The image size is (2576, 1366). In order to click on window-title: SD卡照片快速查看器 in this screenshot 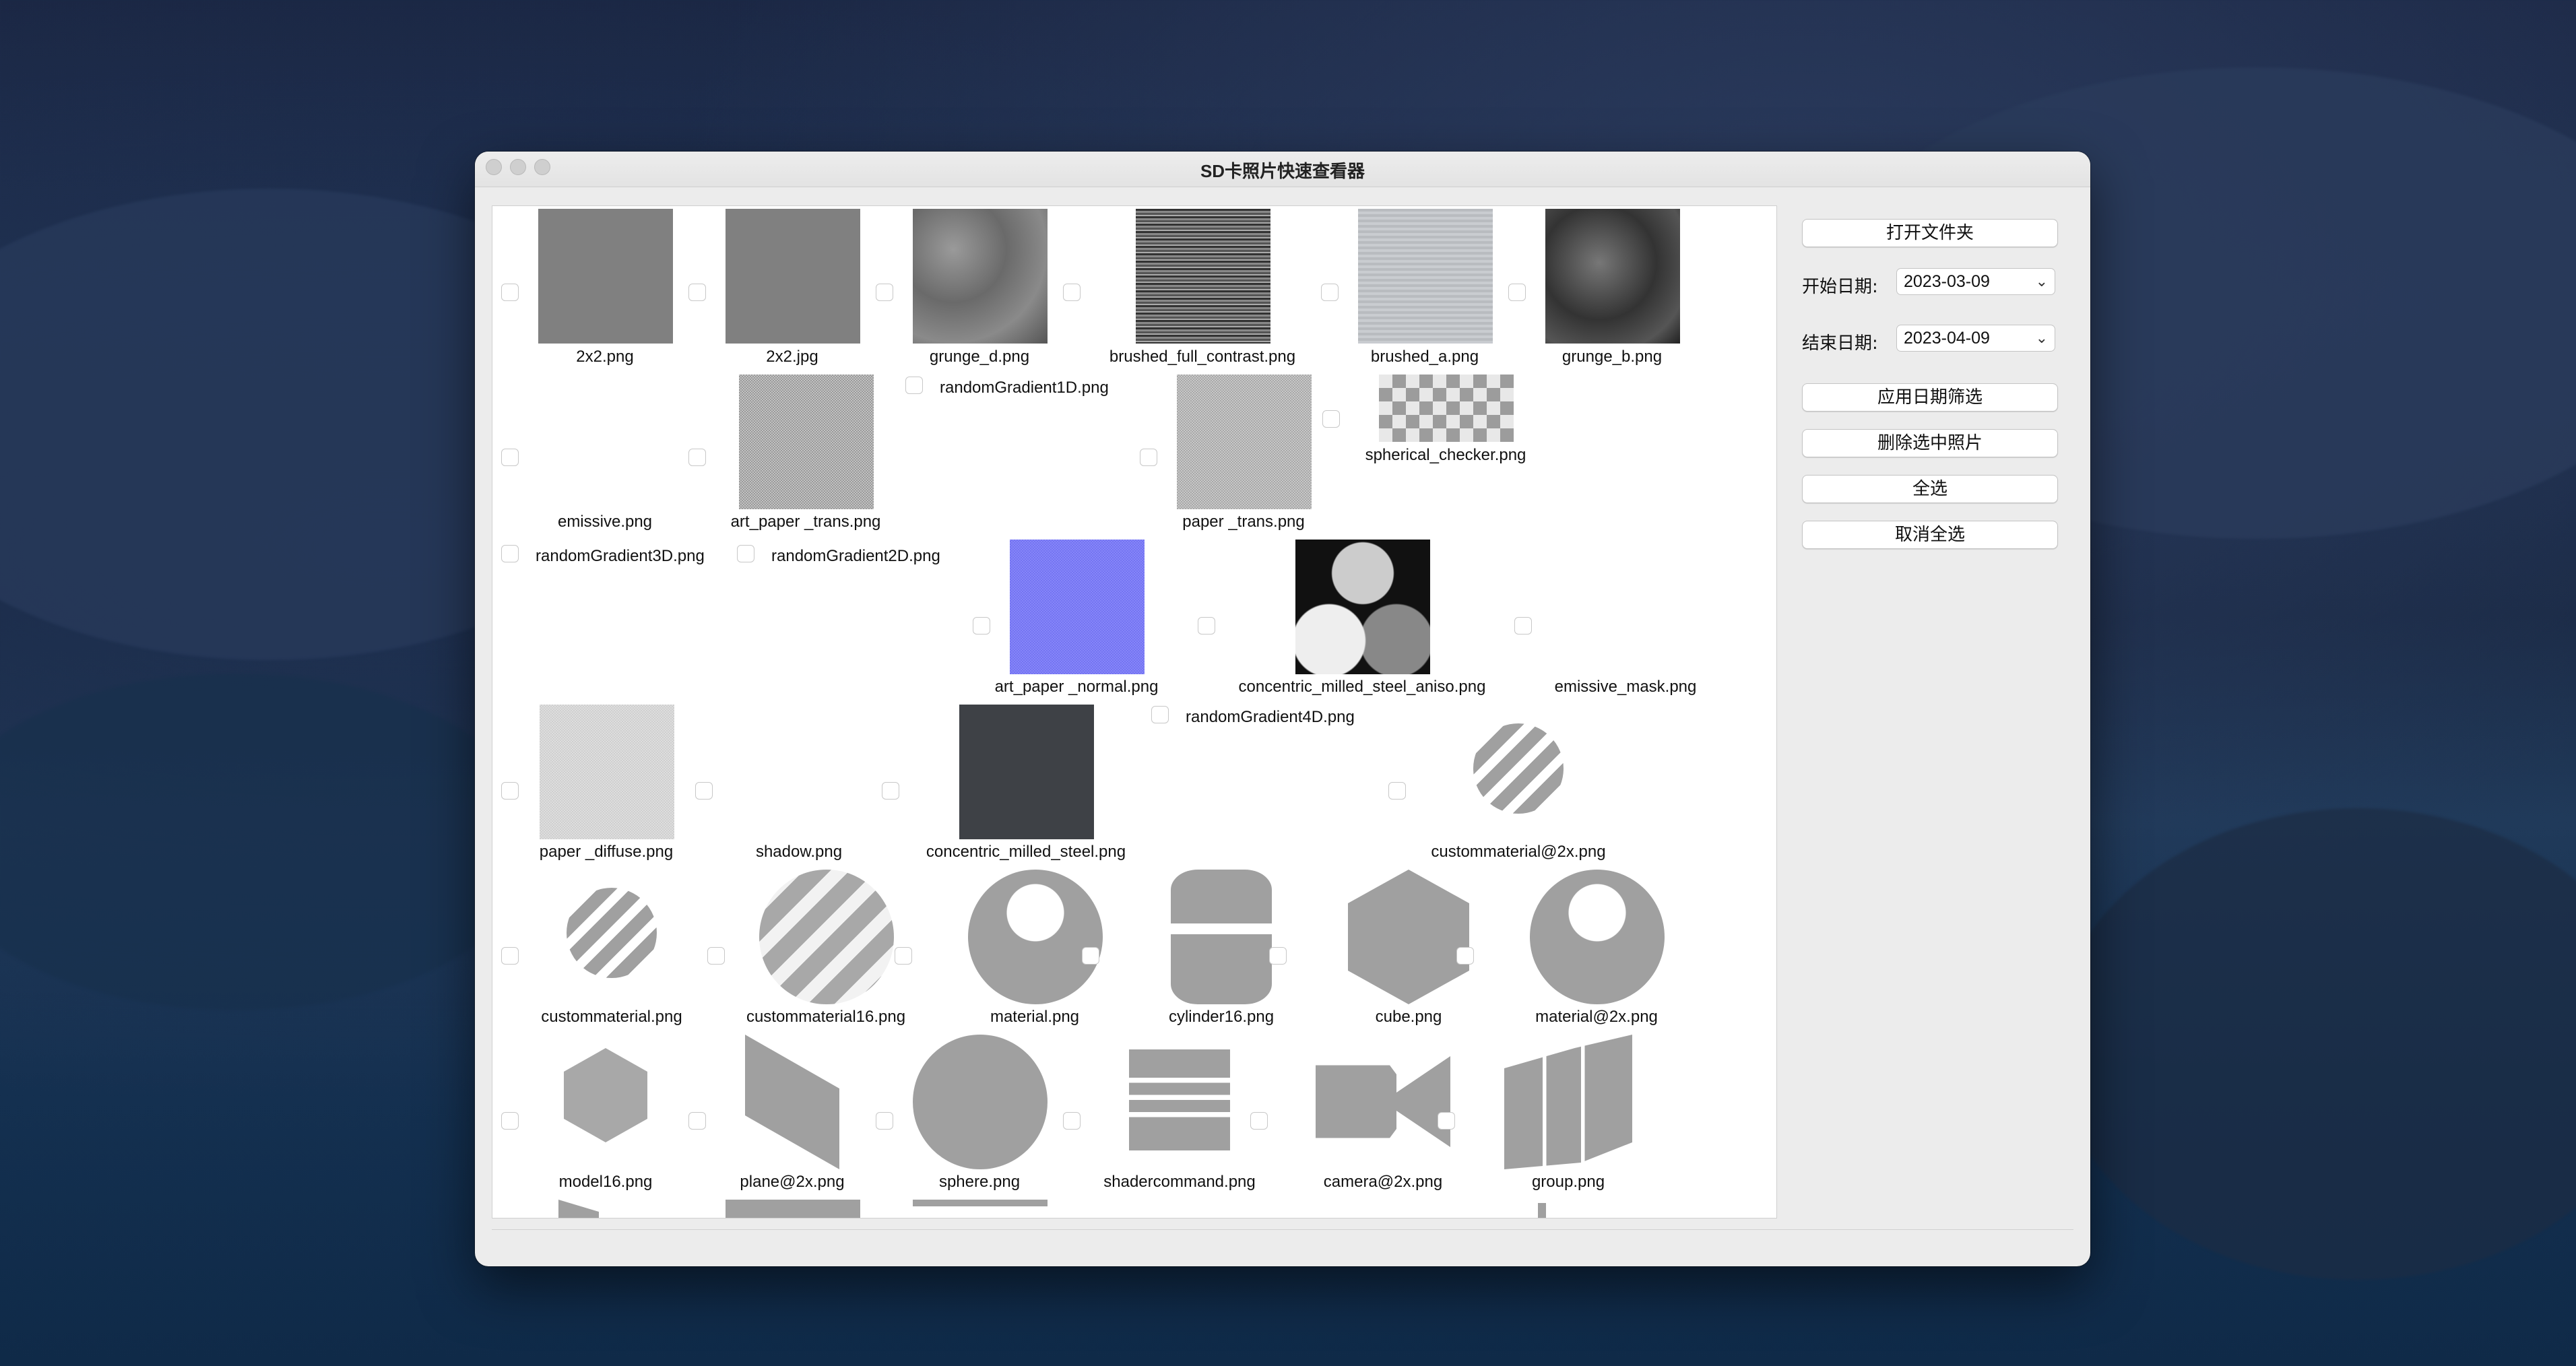, I will do `click(1282, 171)`.